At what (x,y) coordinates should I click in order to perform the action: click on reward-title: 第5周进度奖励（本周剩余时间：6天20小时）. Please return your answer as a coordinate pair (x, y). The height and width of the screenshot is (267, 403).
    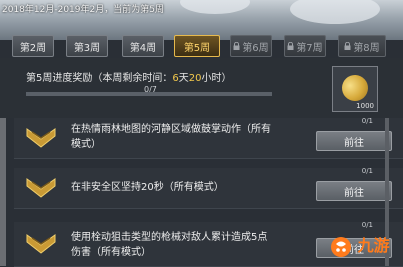
    Looking at the image, I should click on (128, 76).